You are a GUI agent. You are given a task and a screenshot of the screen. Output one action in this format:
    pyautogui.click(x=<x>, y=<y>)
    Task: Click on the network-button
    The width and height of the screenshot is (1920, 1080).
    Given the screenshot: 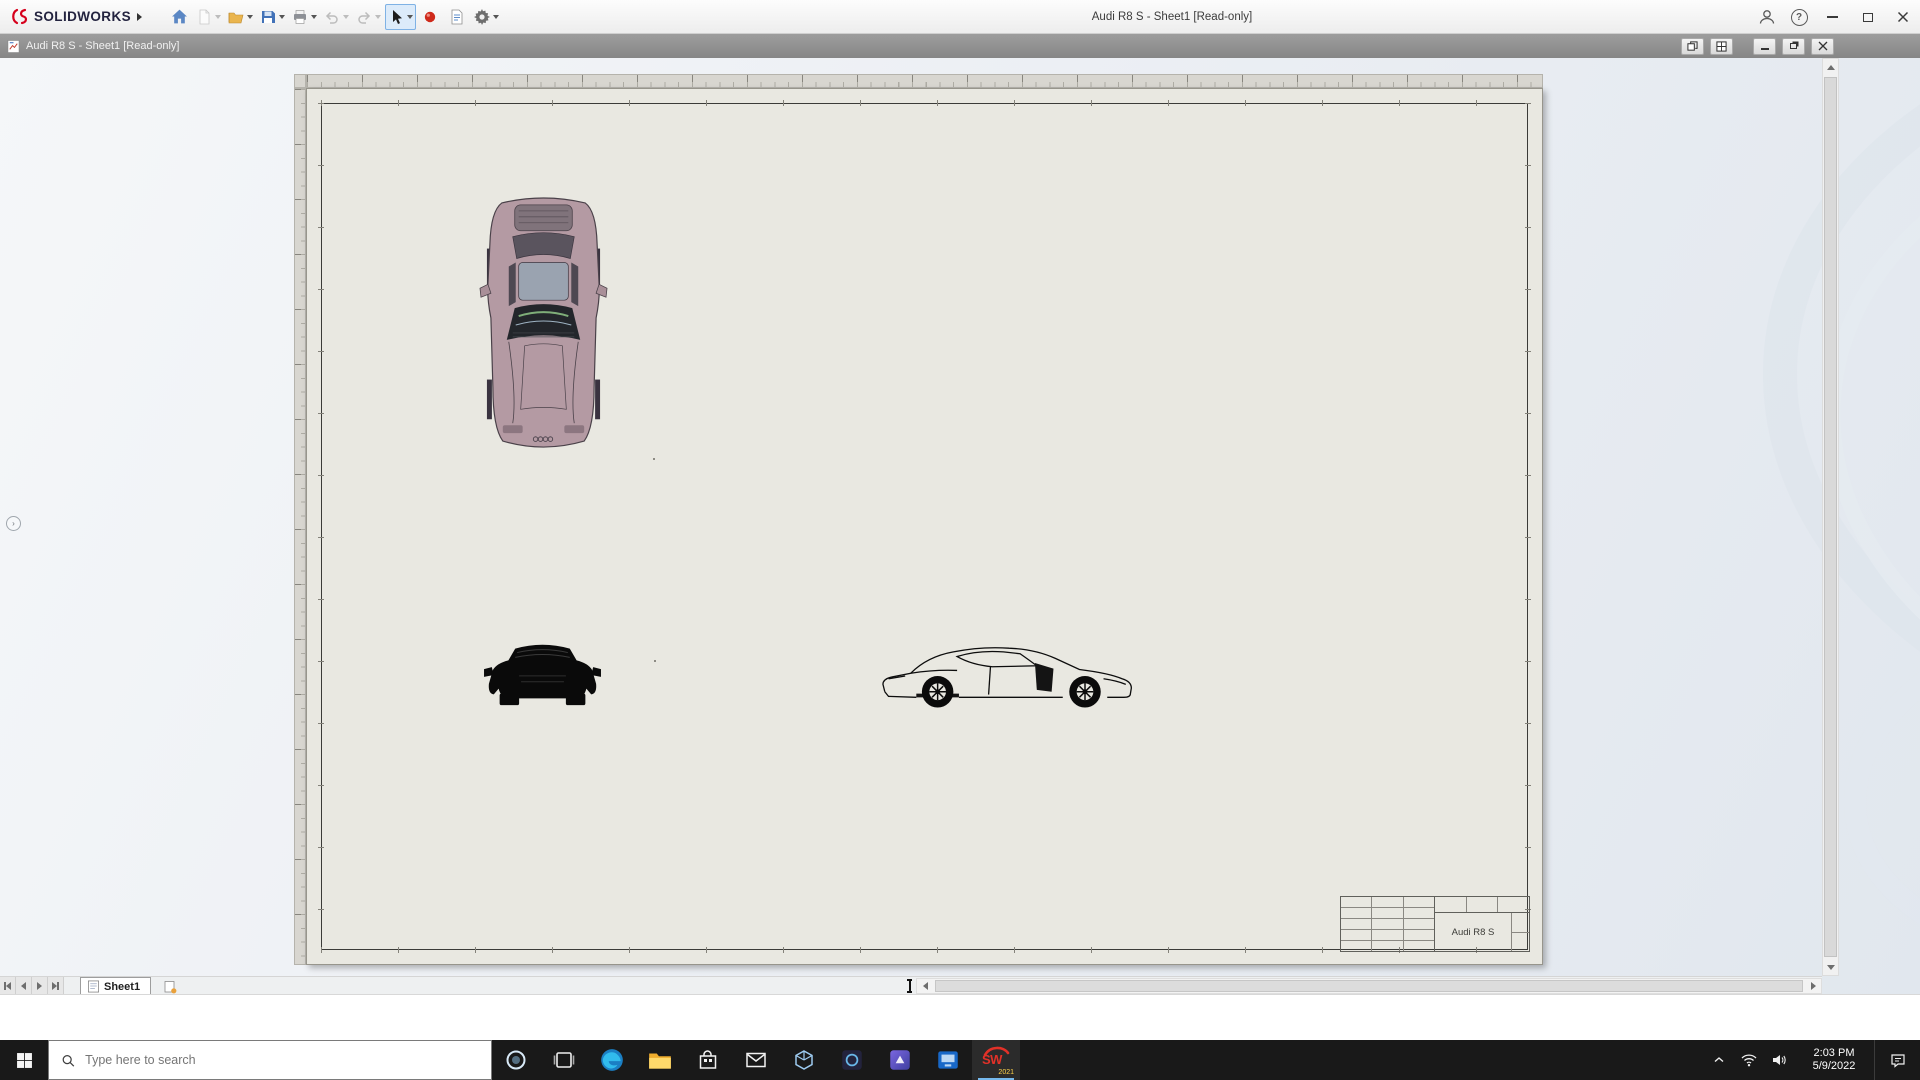 What is the action you would take?
    pyautogui.click(x=1749, y=1060)
    